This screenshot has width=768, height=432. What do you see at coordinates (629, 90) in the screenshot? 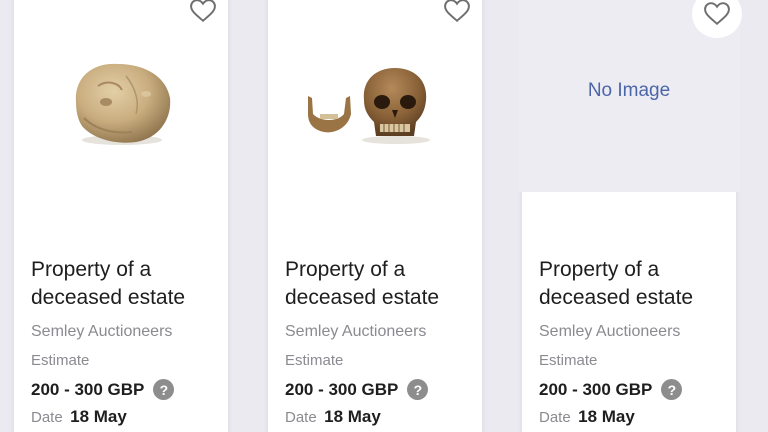
I see `no-image-text: No Image` at bounding box center [629, 90].